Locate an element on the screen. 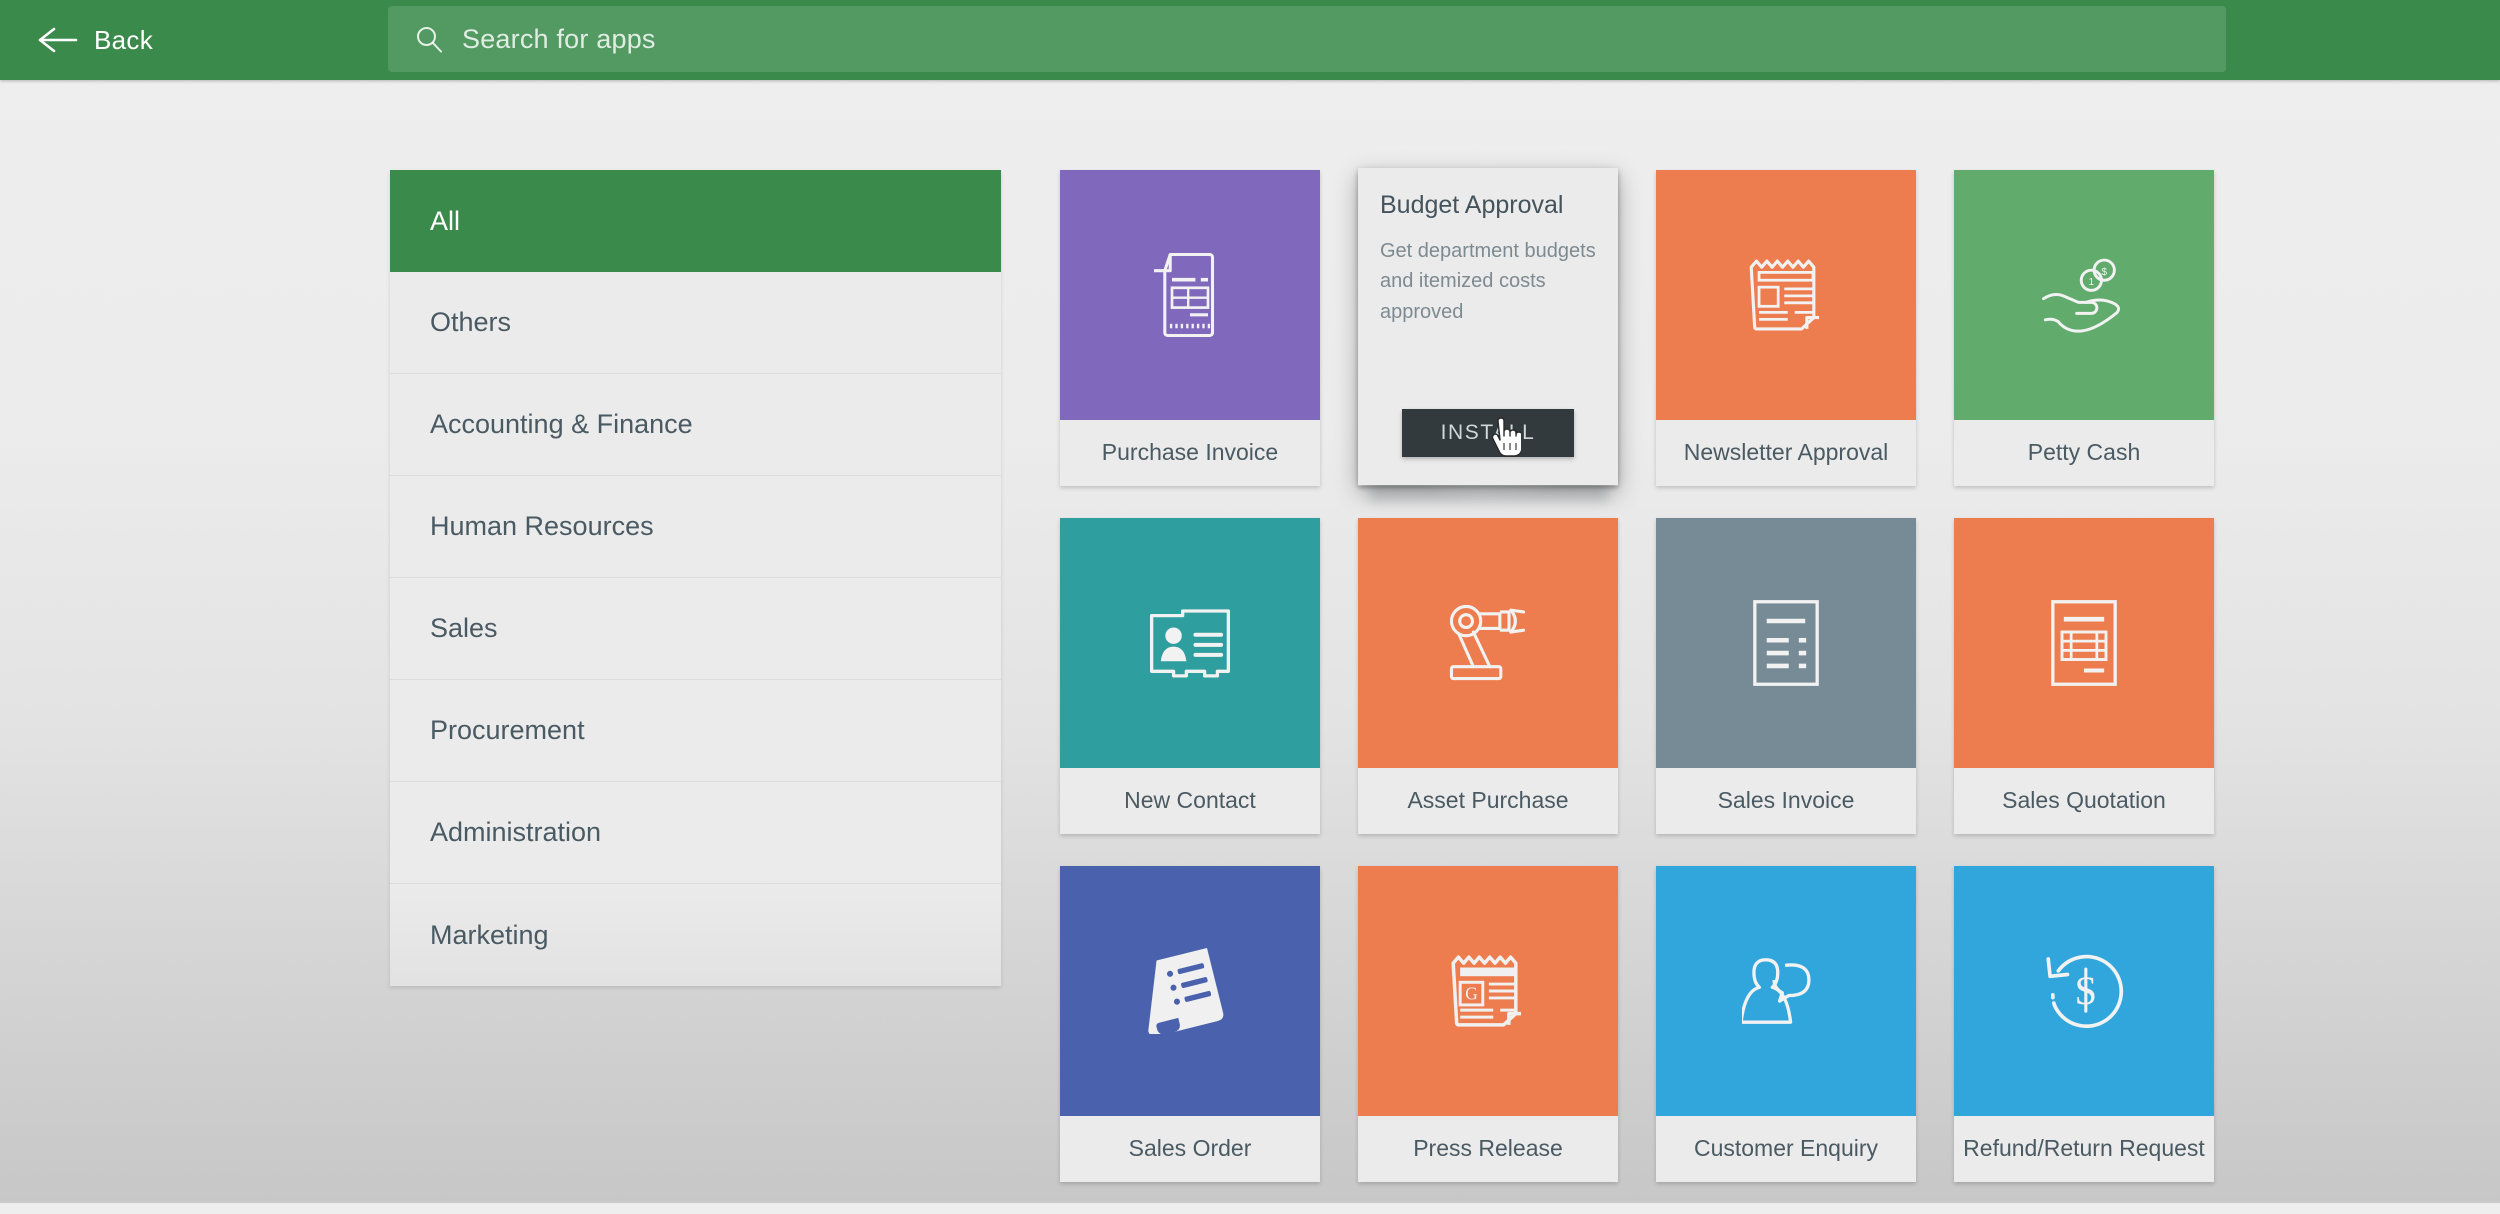 This screenshot has height=1214, width=2500. back-button: Back is located at coordinates (95, 40).